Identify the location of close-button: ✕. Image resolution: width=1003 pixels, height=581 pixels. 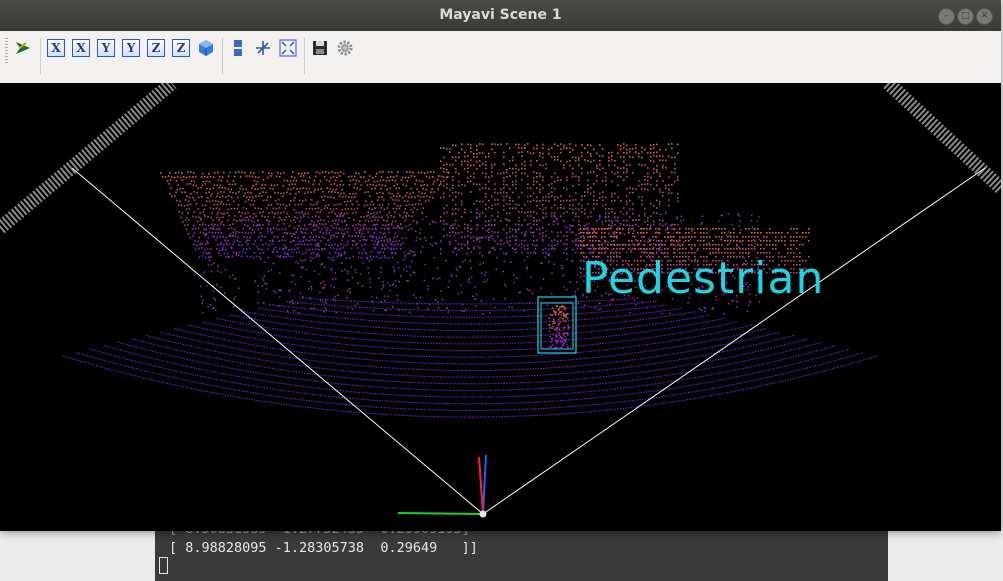
(984, 16).